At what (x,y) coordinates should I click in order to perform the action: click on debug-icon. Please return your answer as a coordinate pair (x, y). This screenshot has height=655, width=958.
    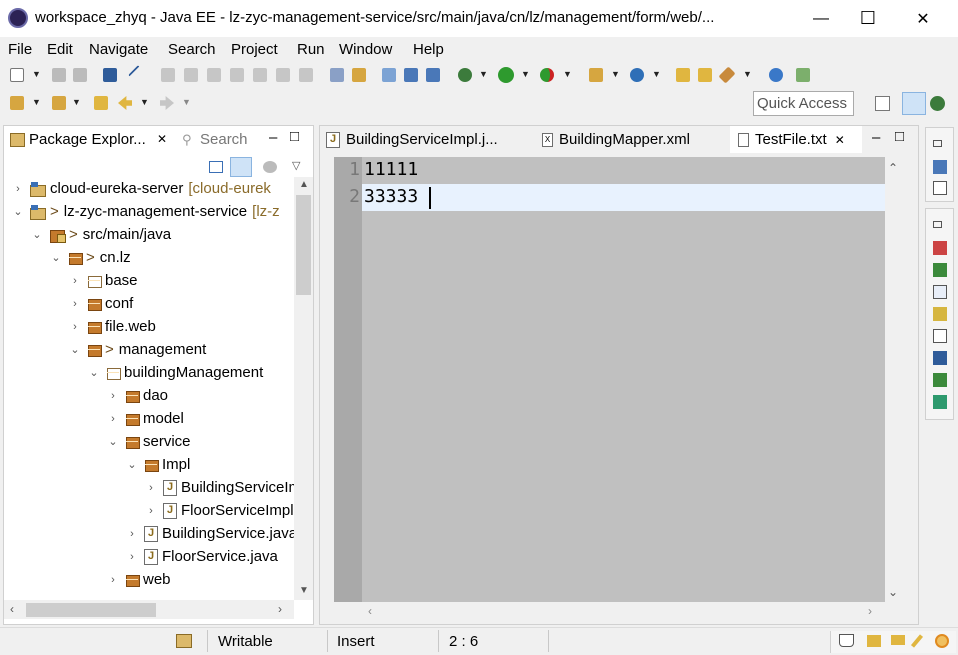
    Looking at the image, I should click on (465, 75).